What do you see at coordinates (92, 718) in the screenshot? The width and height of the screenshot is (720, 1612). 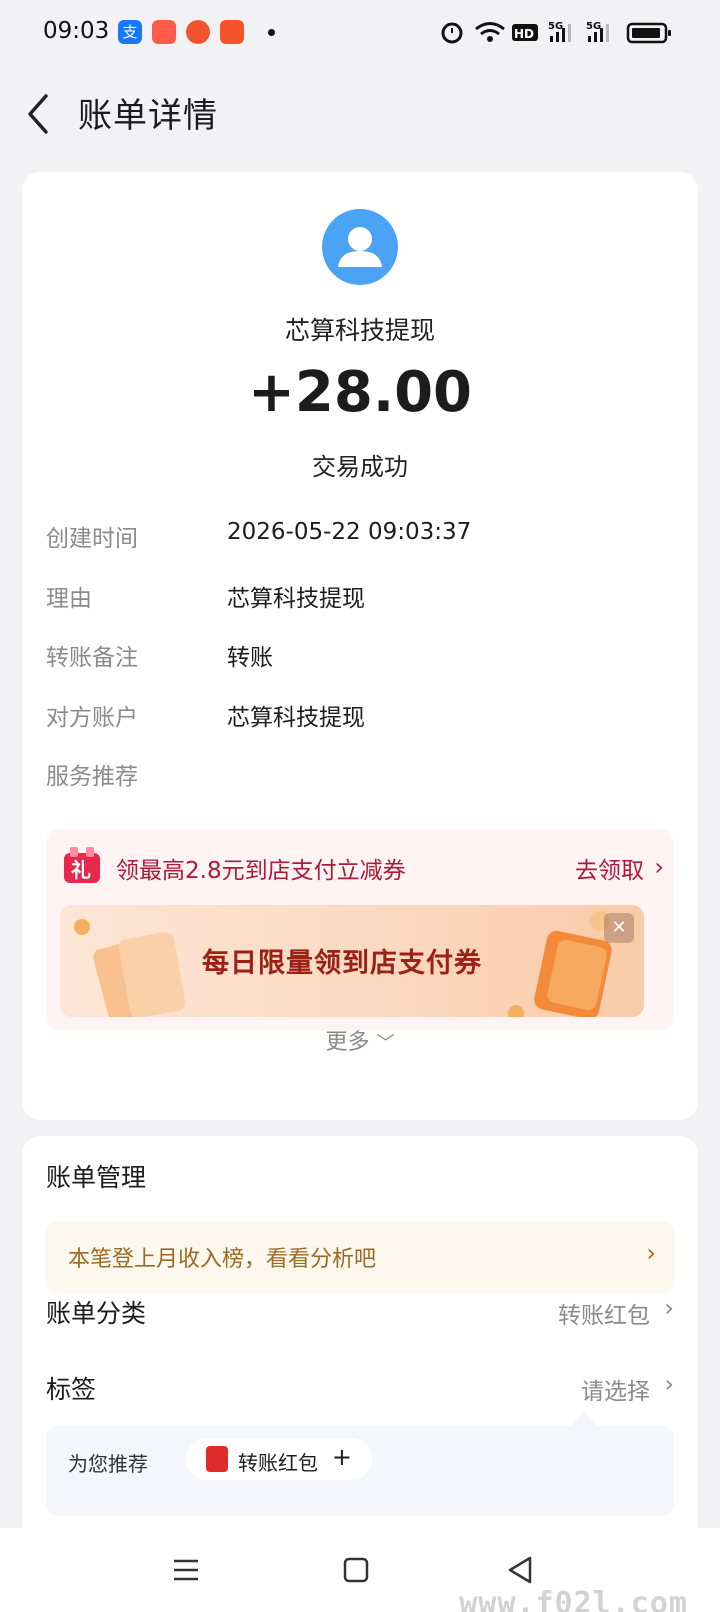 I see `detail-label-counterparty: 对方账户` at bounding box center [92, 718].